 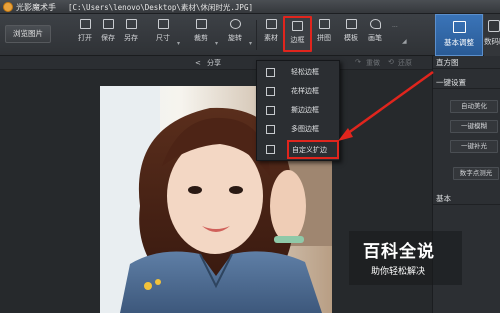 I want to click on watermark: 百科全说 助你轻松解决, so click(x=405, y=258).